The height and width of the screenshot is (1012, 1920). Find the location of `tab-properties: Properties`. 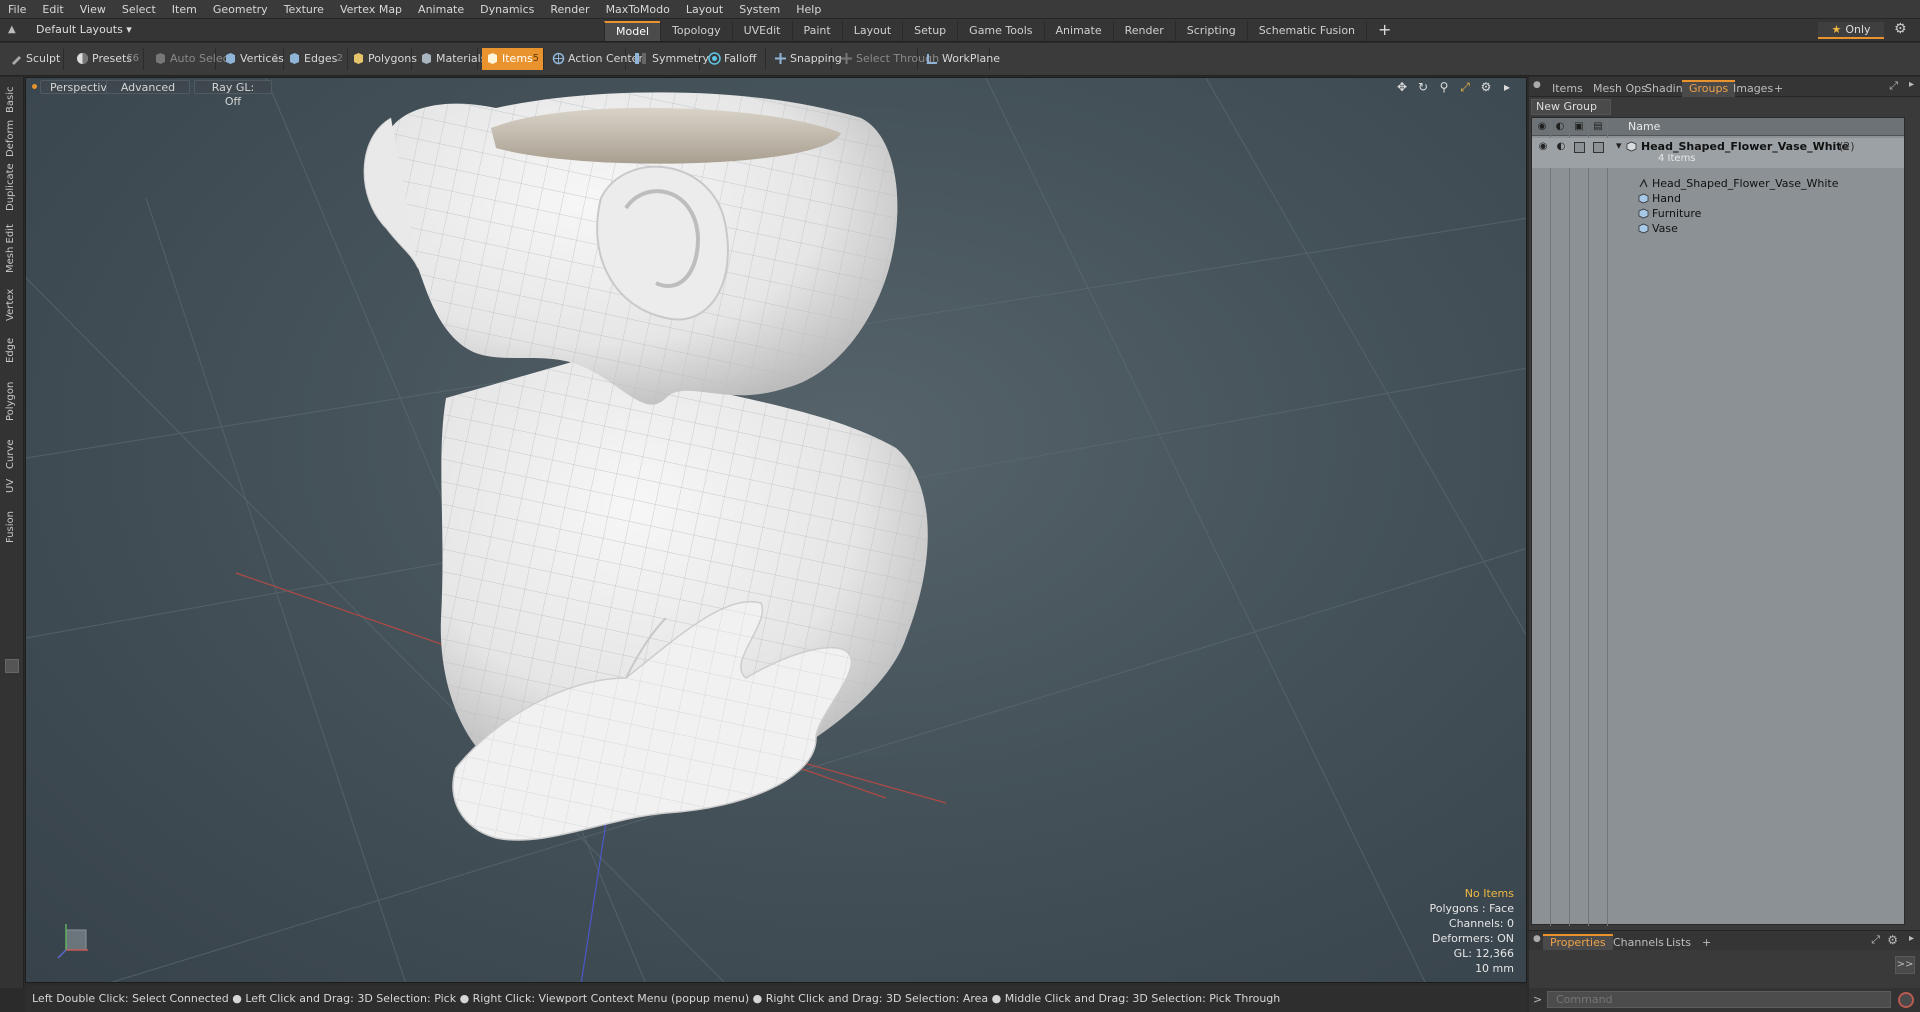

tab-properties: Properties is located at coordinates (1578, 942).